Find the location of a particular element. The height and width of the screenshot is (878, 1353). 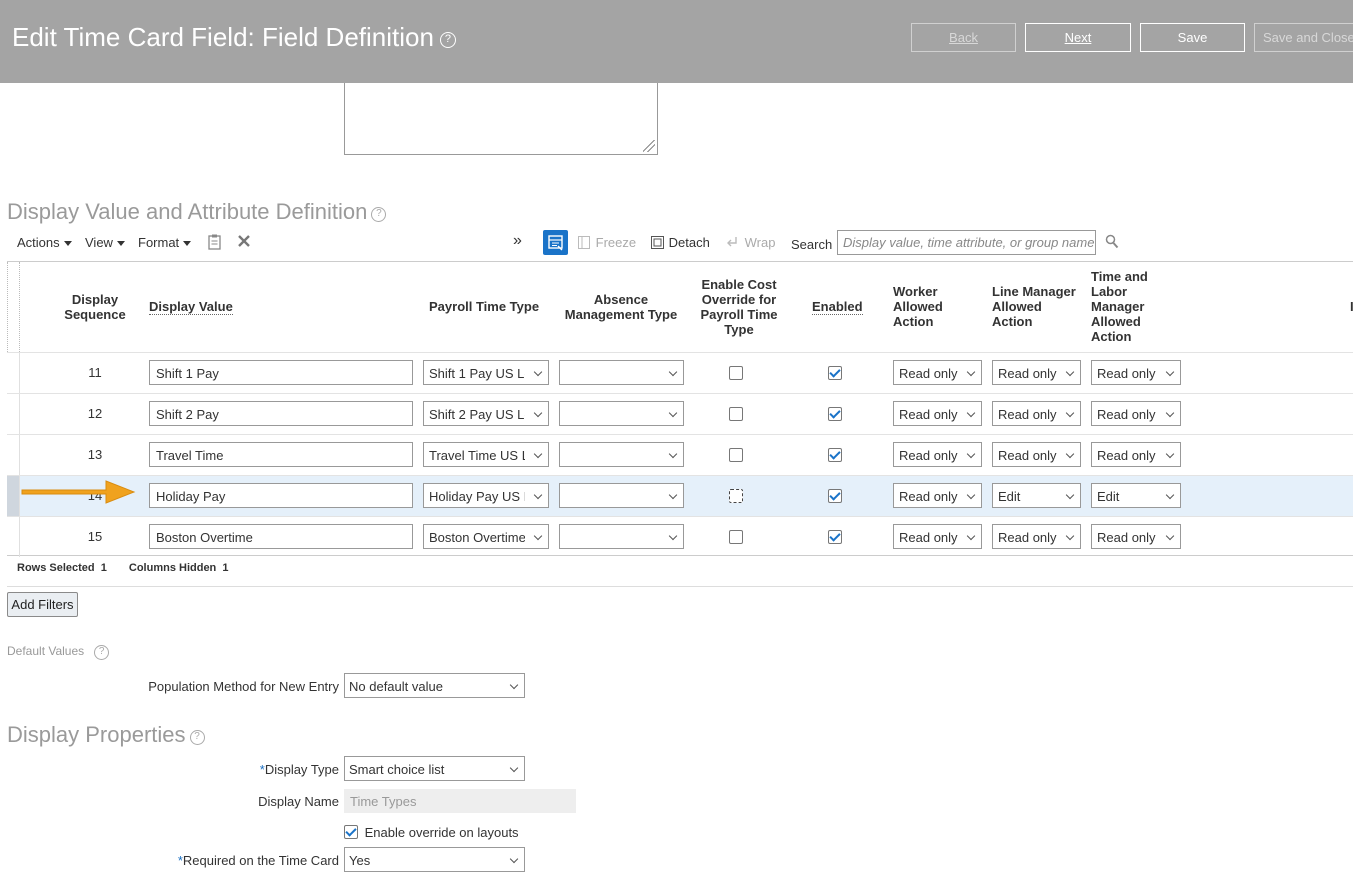

caret-down-icon is located at coordinates (67, 243).